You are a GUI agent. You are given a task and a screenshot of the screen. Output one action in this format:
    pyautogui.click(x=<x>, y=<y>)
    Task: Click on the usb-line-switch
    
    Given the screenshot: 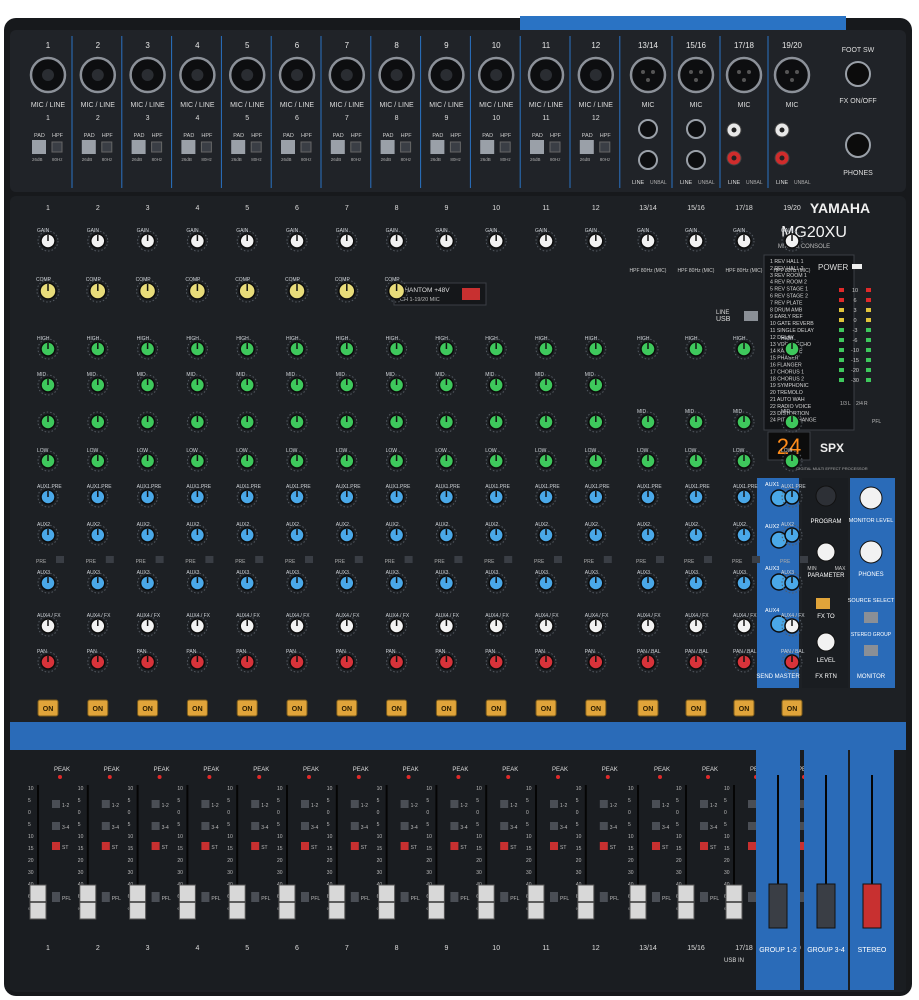 What is the action you would take?
    pyautogui.click(x=751, y=316)
    